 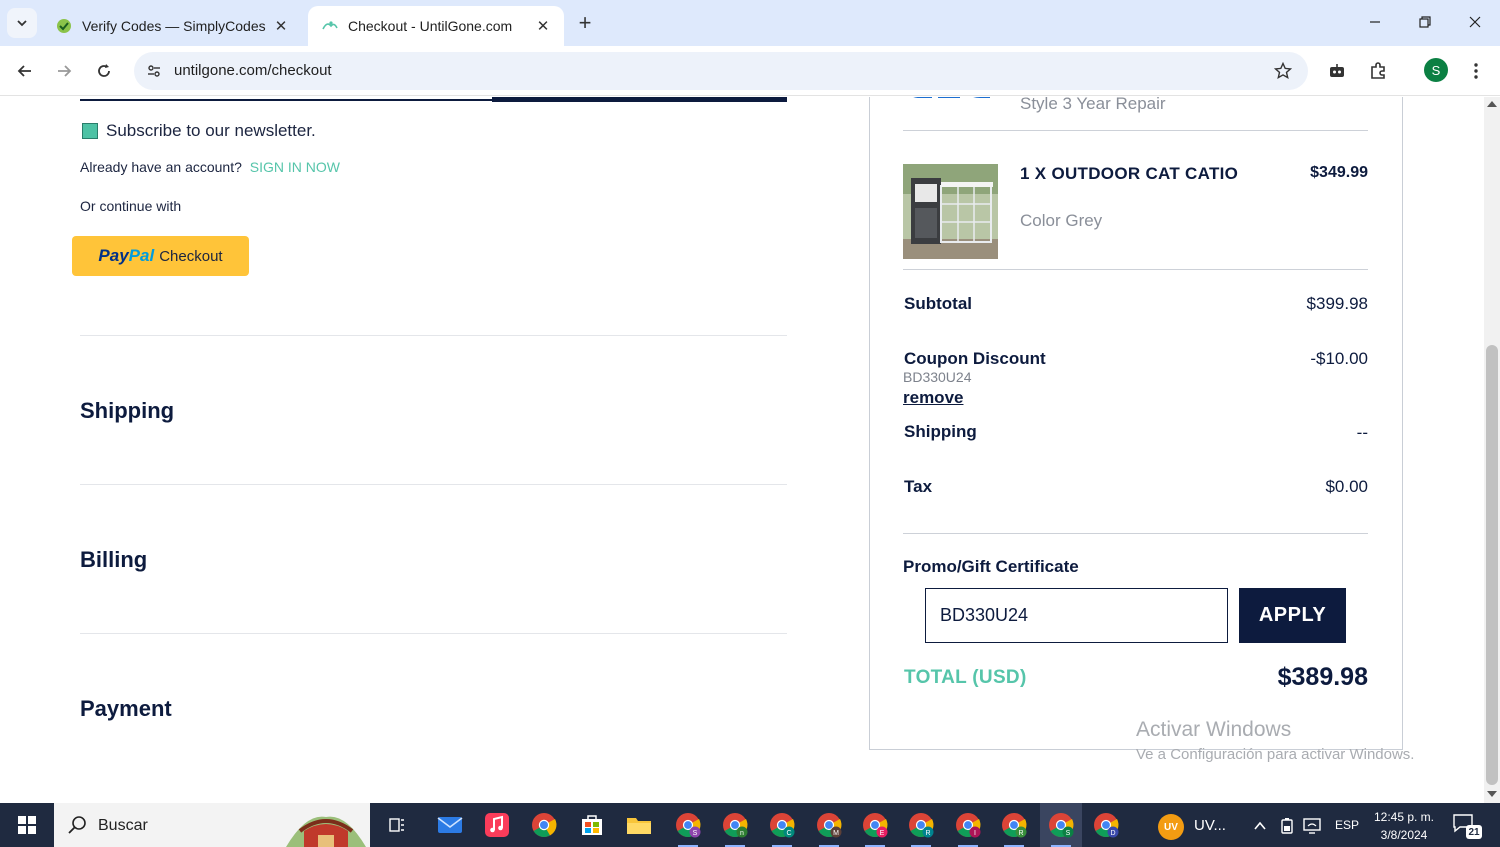 I want to click on coupon-discount-label: Coupon Discount, so click(x=975, y=358).